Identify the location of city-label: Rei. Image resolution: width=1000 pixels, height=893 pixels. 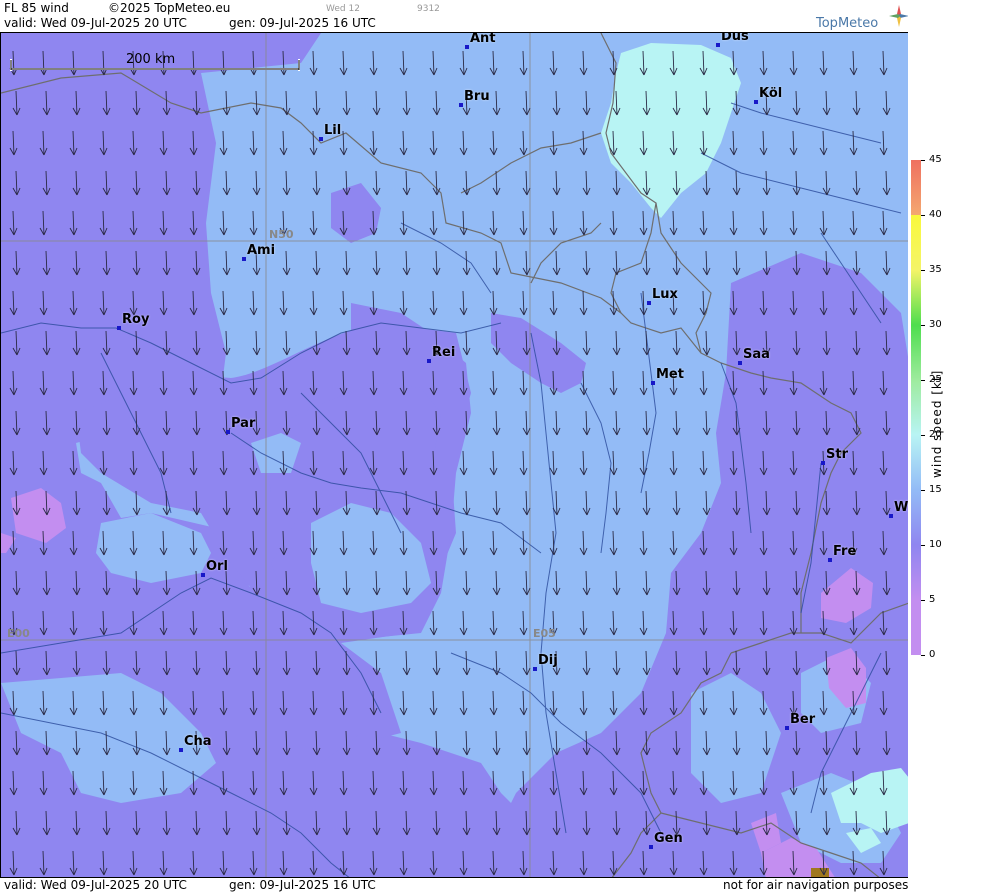
(444, 352).